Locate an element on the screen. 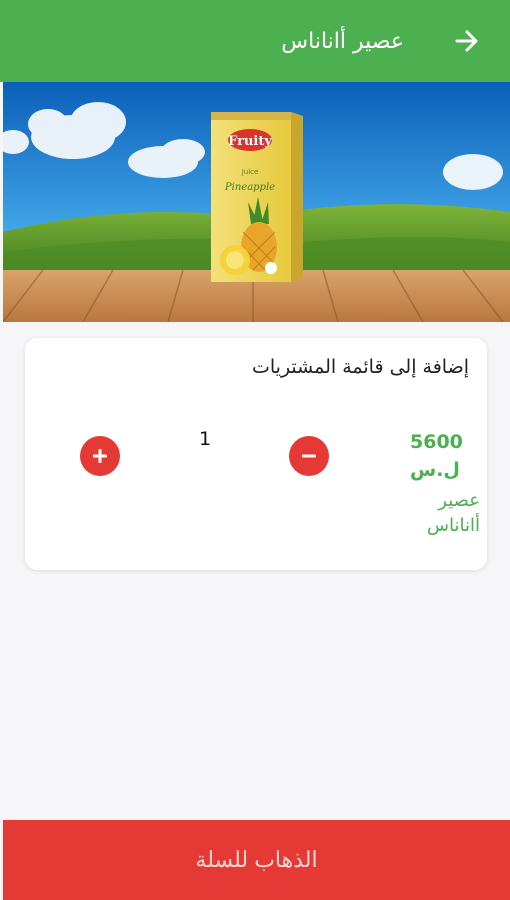 The height and width of the screenshot is (900, 510). decrease-quantity-button is located at coordinates (309, 456).